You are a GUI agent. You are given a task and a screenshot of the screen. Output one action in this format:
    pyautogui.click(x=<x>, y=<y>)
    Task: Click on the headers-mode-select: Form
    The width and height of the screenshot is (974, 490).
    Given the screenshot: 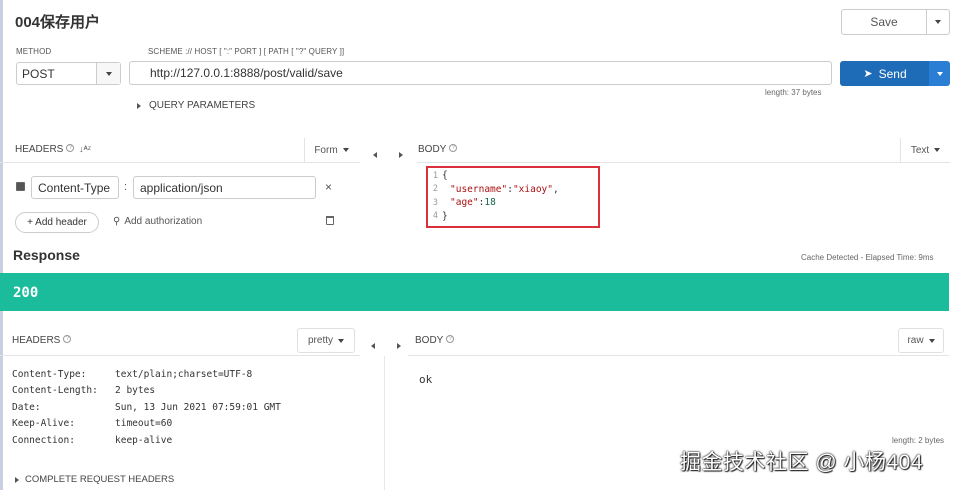 What is the action you would take?
    pyautogui.click(x=331, y=150)
    